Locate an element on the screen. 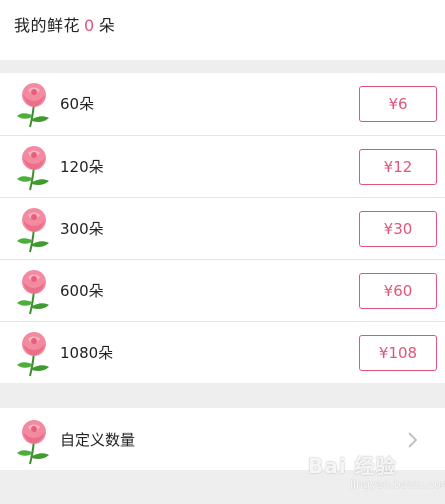  option-quantity-label: 300朵 is located at coordinates (82, 229).